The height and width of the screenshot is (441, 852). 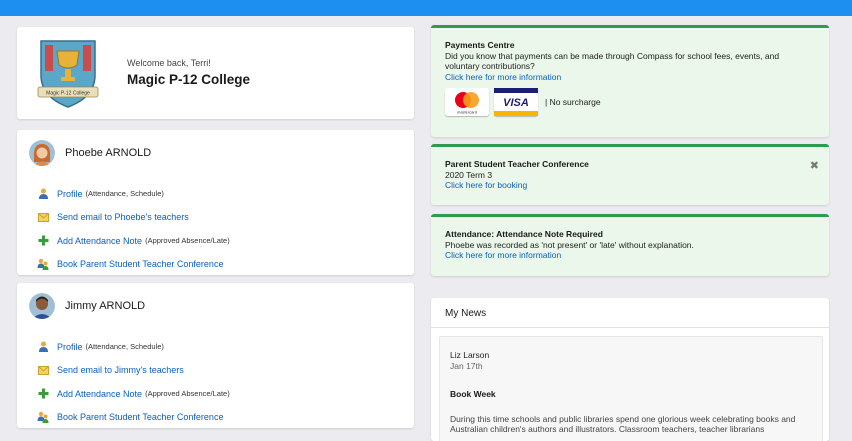 I want to click on notice-title: Payments Centre, so click(x=480, y=45).